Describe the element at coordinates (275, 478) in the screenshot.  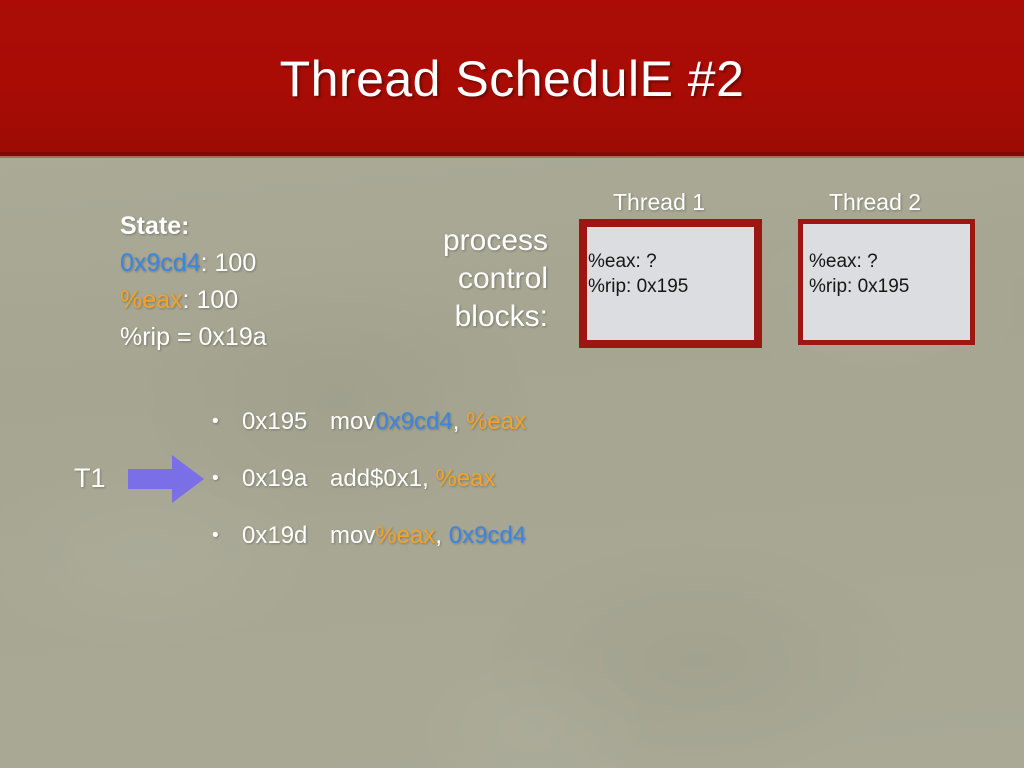
I see `instruction-address: 0x19a` at that location.